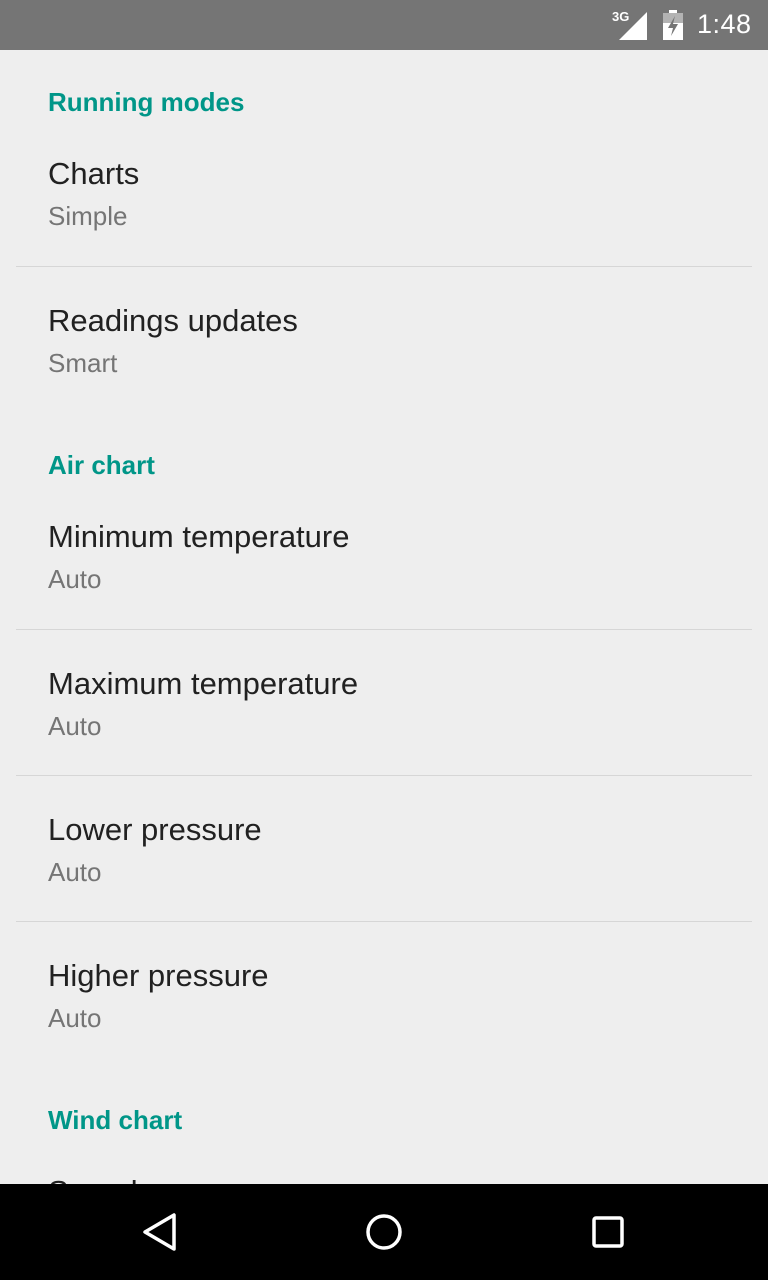  I want to click on pref-title: Lower pressure, so click(155, 829).